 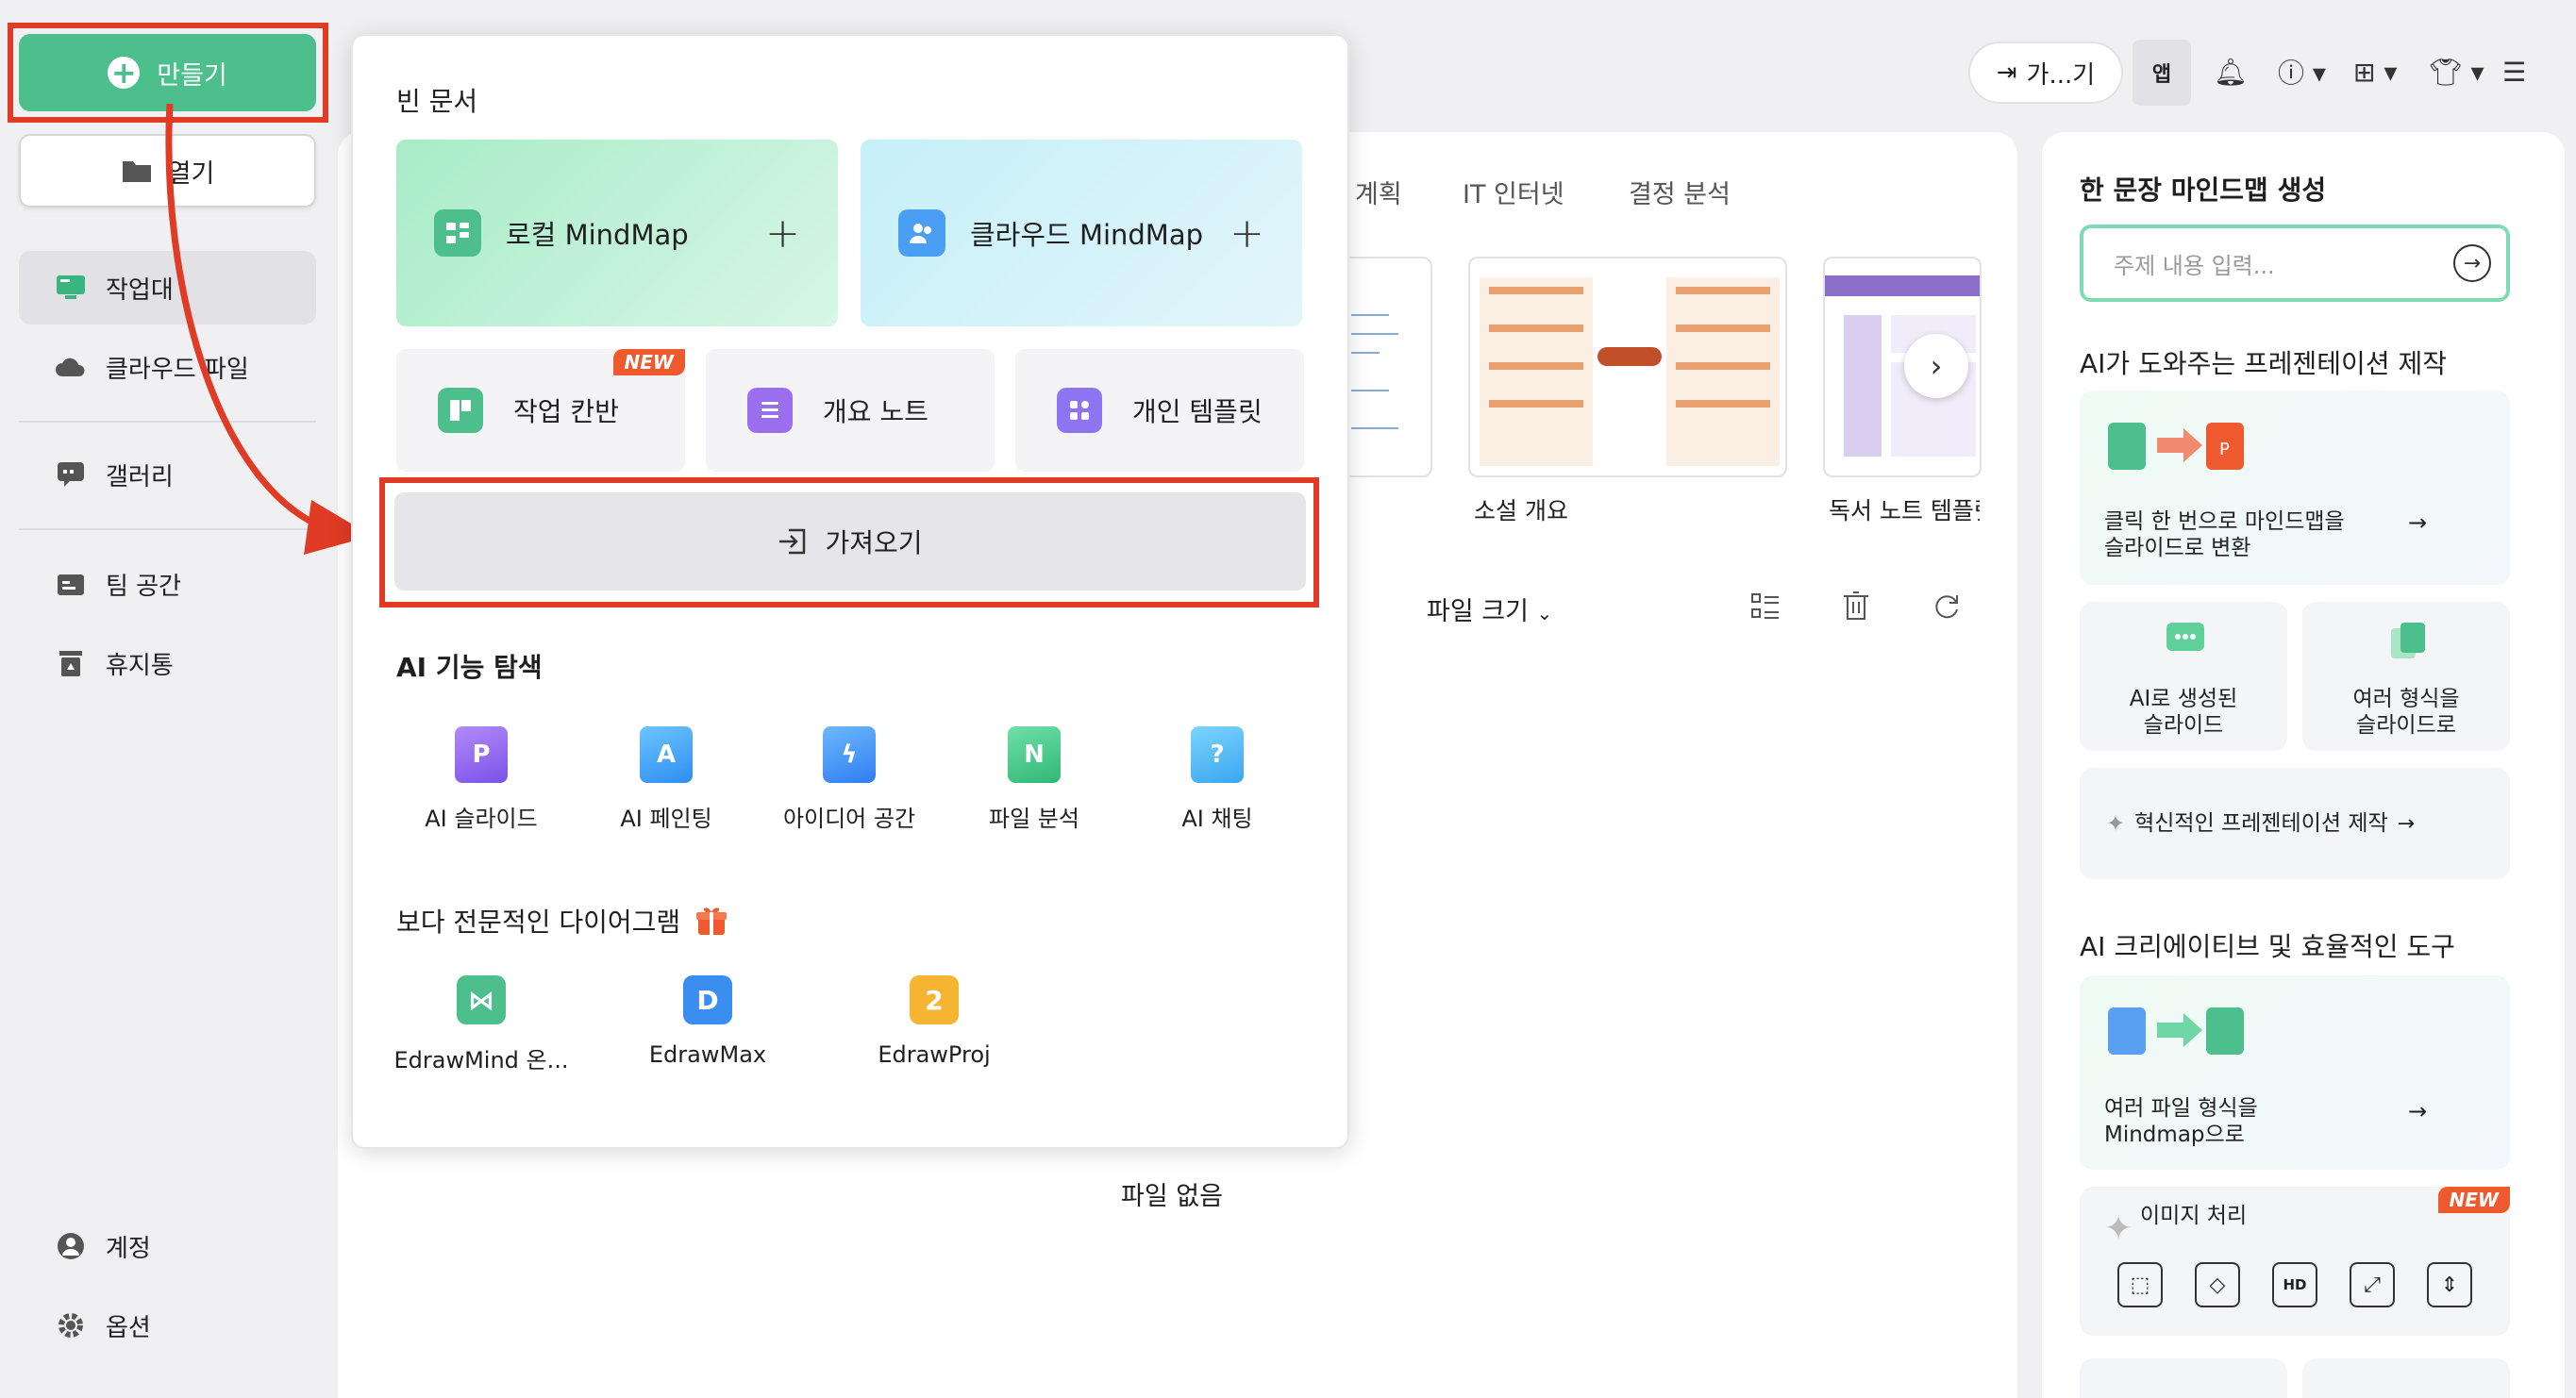 What do you see at coordinates (770, 411) in the screenshot?
I see `outline-note-icon` at bounding box center [770, 411].